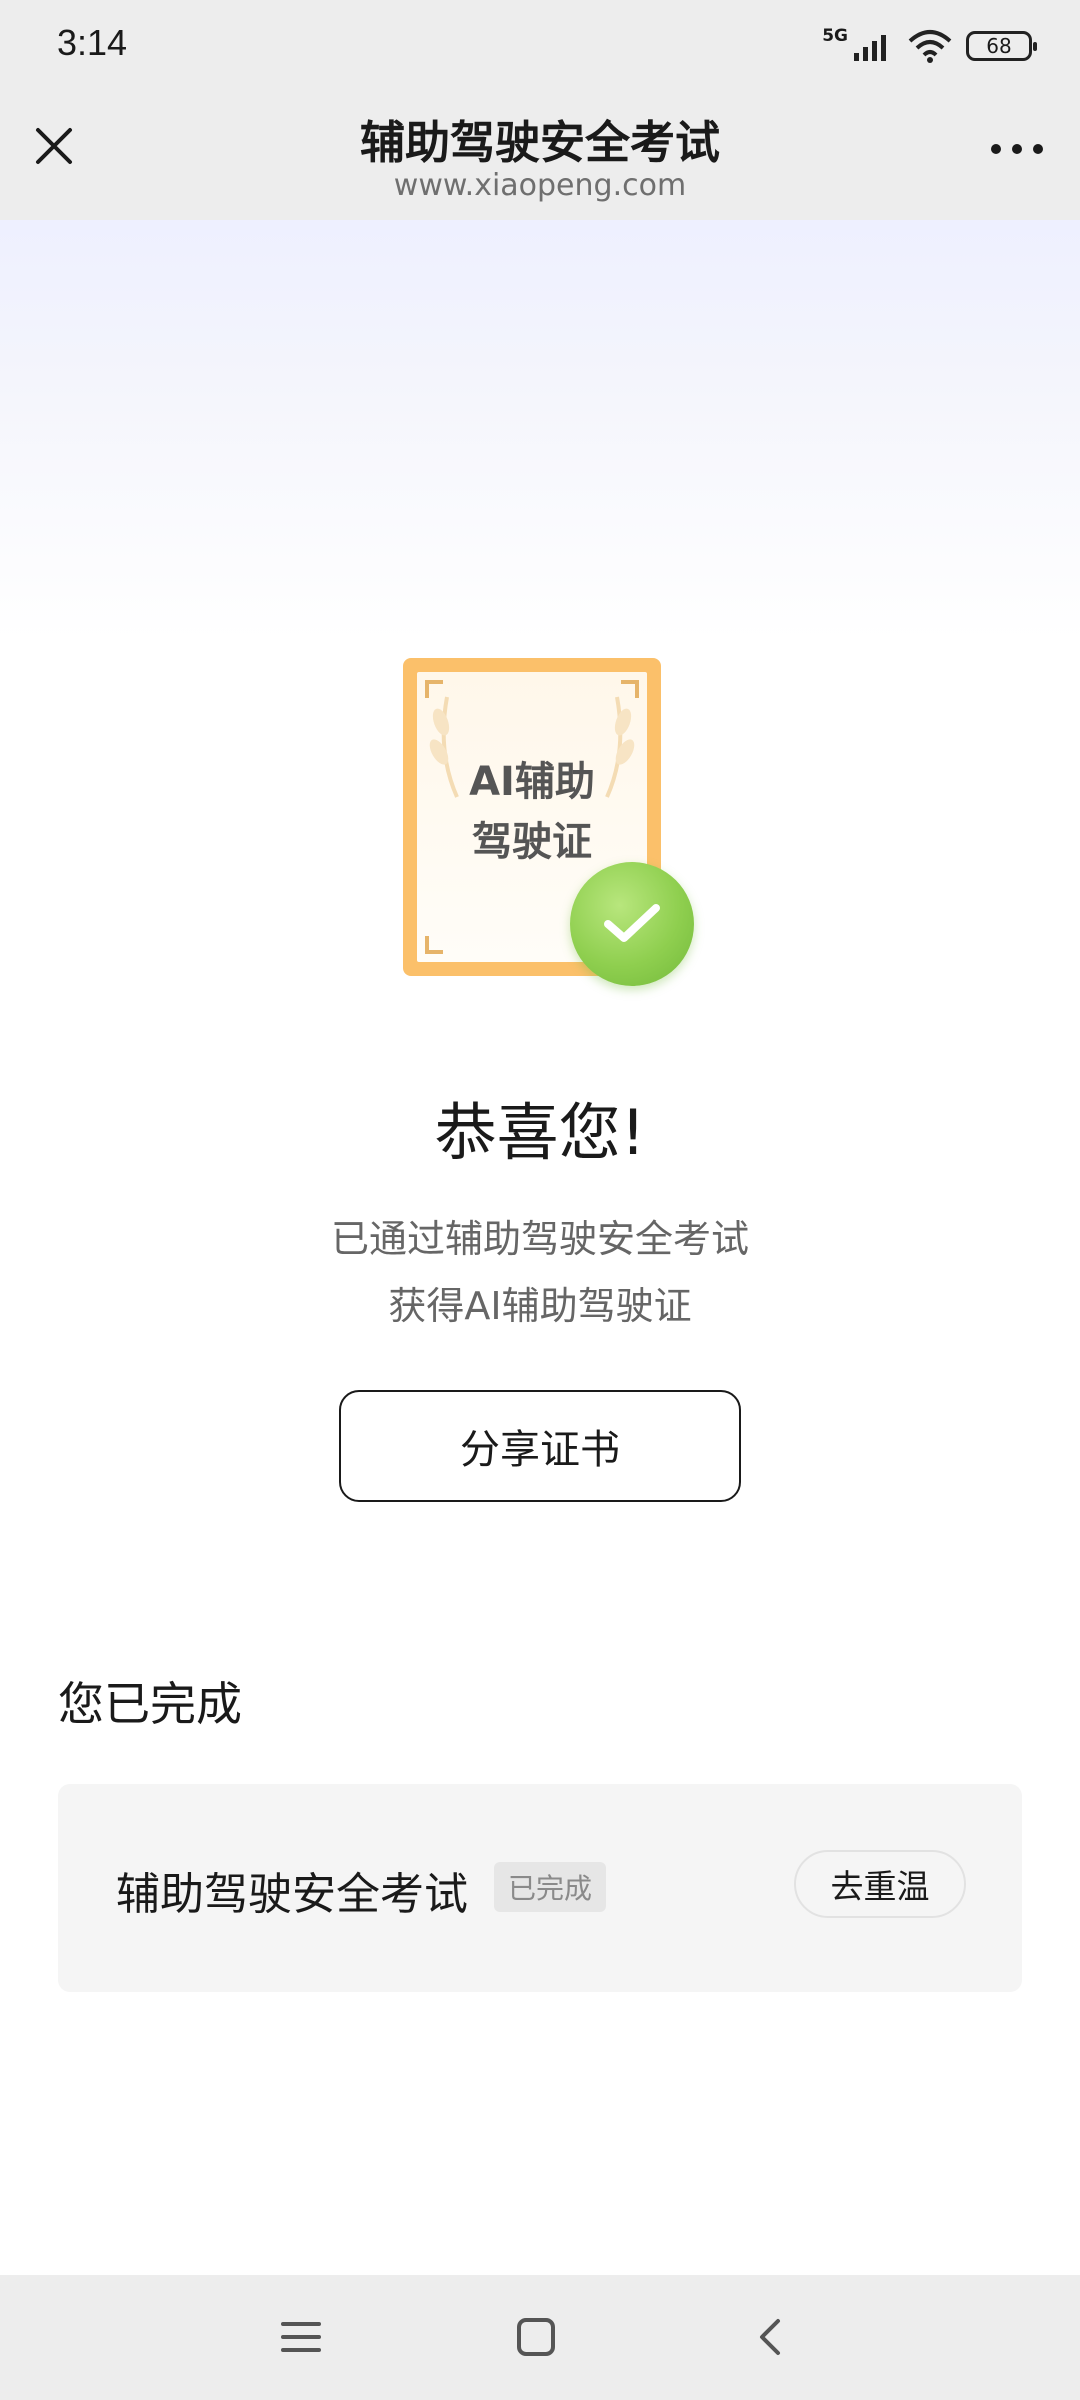  What do you see at coordinates (540, 45) in the screenshot?
I see `status-bar: 3:14 5G 68` at bounding box center [540, 45].